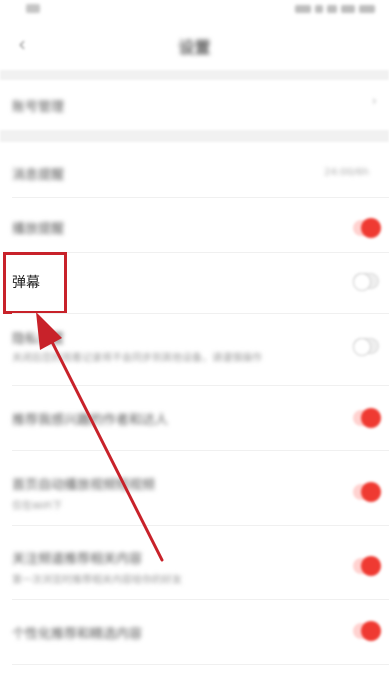 This screenshot has width=389, height=674. What do you see at coordinates (194, 226) in the screenshot?
I see `play-remind-row: 播放提醒` at bounding box center [194, 226].